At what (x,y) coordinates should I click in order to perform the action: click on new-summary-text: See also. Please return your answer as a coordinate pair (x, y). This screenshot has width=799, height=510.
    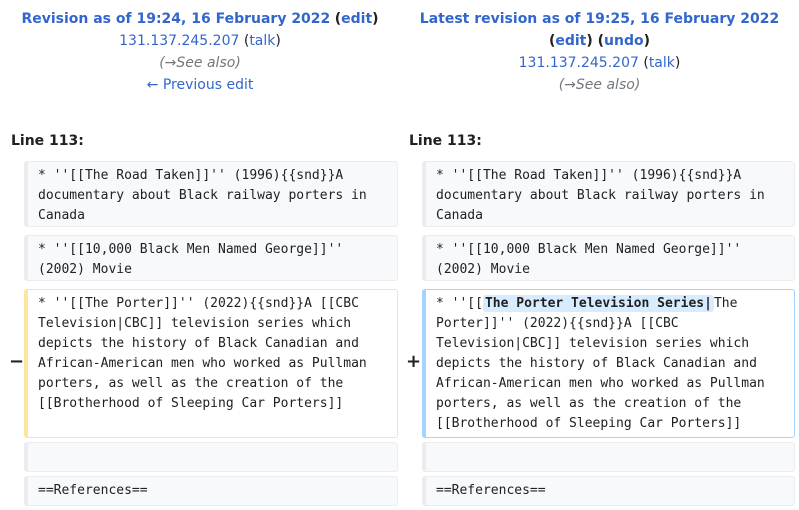
    Looking at the image, I should click on (605, 85).